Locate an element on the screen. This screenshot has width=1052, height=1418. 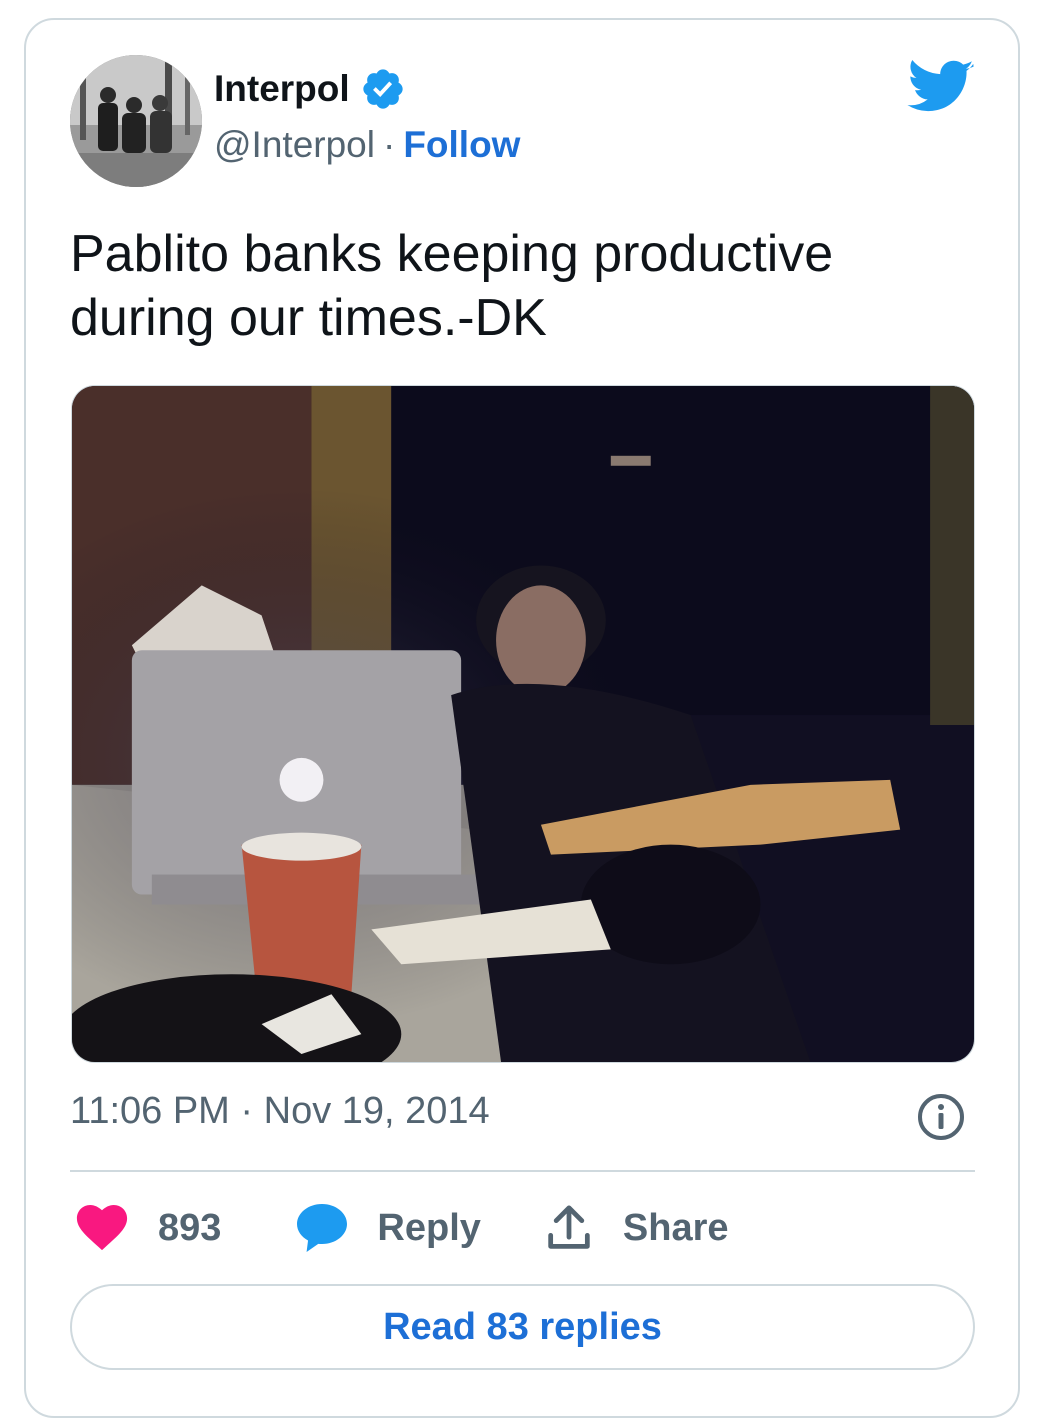
heart-icon is located at coordinates (102, 1228).